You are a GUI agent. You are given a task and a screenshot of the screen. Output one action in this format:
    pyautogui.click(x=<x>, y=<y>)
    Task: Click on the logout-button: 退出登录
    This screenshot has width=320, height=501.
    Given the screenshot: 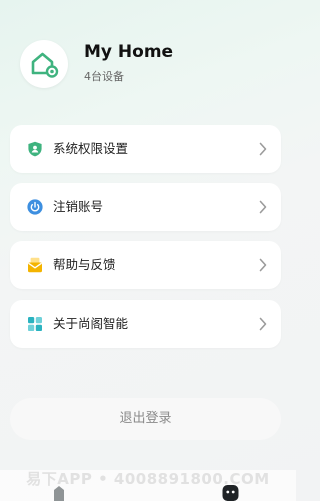 What is the action you would take?
    pyautogui.click(x=145, y=419)
    